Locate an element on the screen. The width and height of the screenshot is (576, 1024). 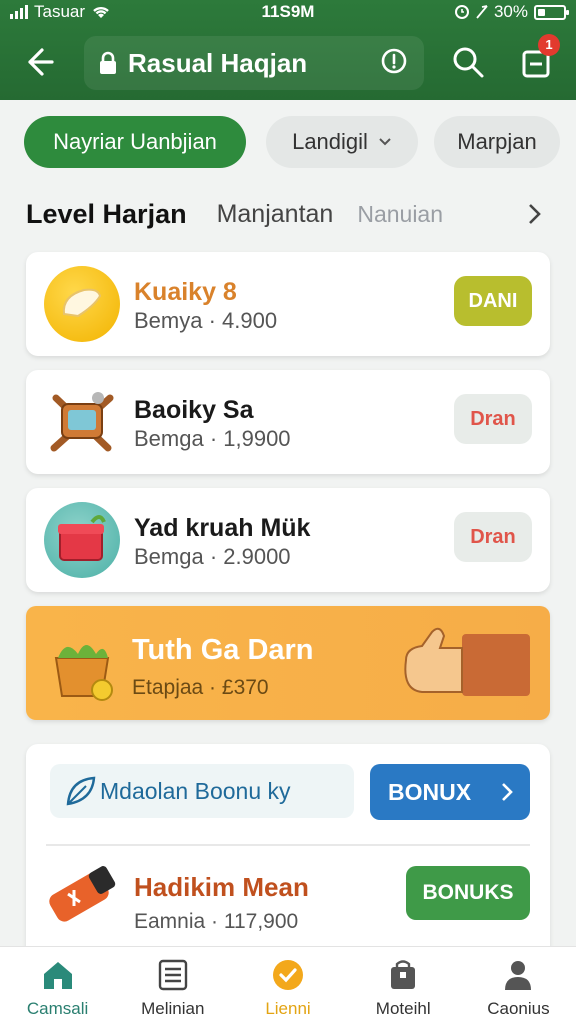
location-pin-icon is located at coordinates (394, 62).